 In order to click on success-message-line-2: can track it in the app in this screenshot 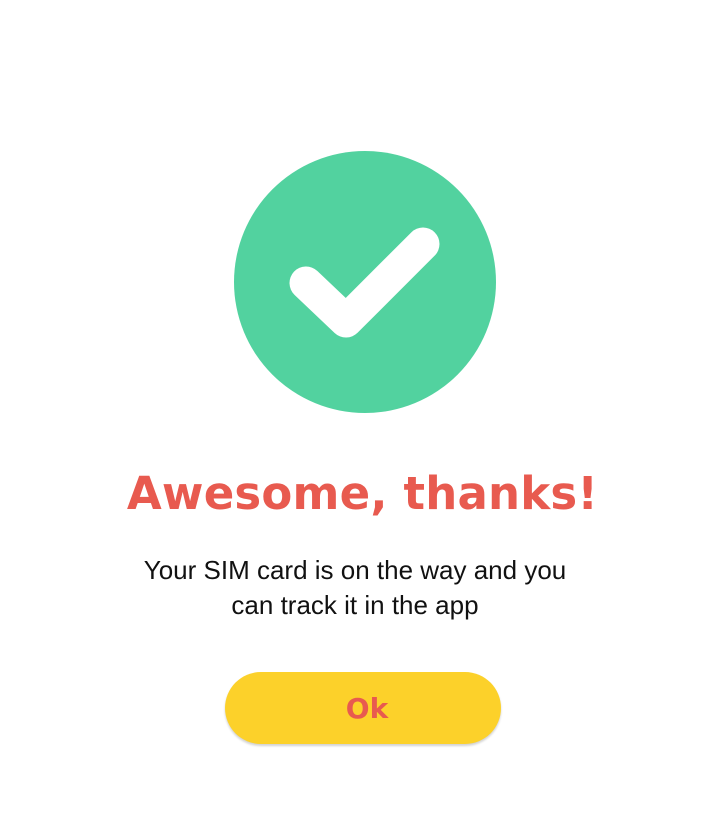, I will do `click(355, 605)`.